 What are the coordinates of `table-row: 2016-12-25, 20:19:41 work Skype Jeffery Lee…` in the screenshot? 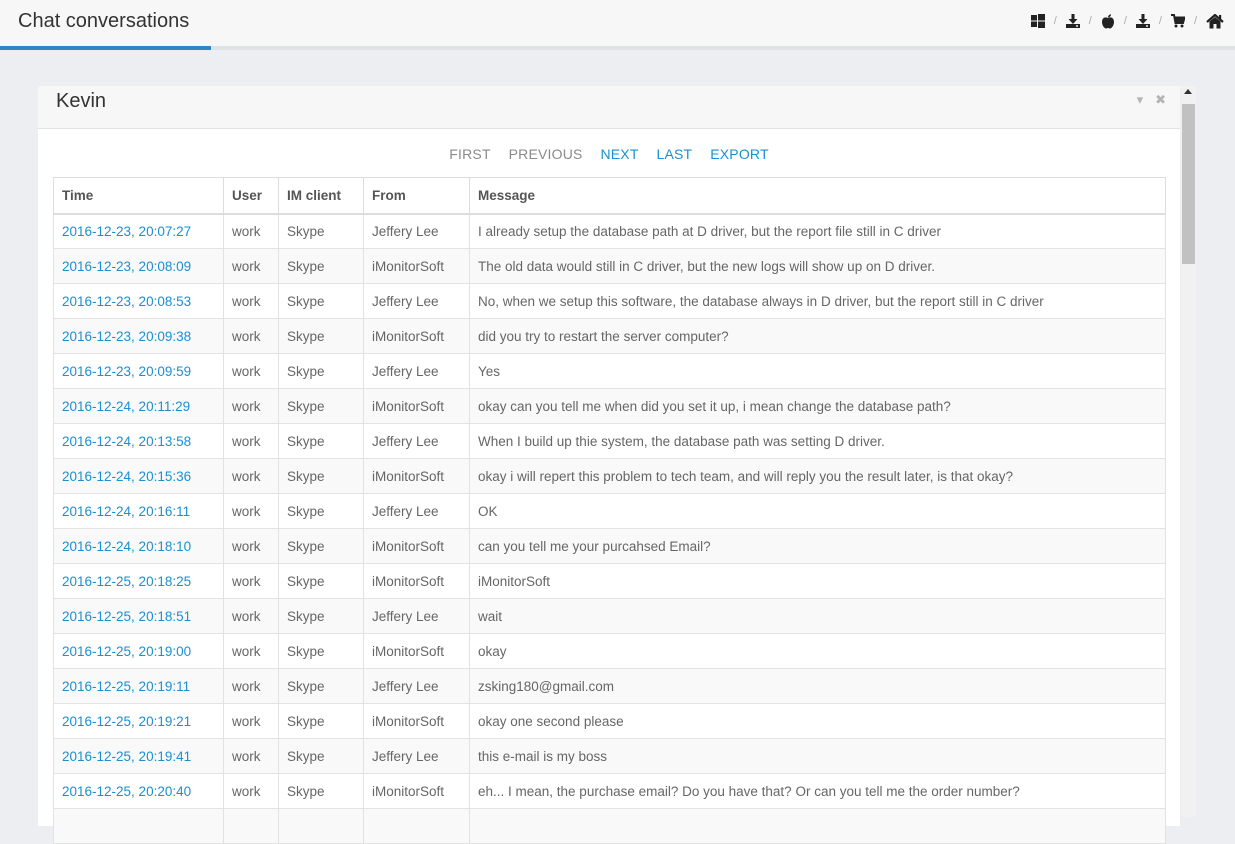 It's located at (609, 756).